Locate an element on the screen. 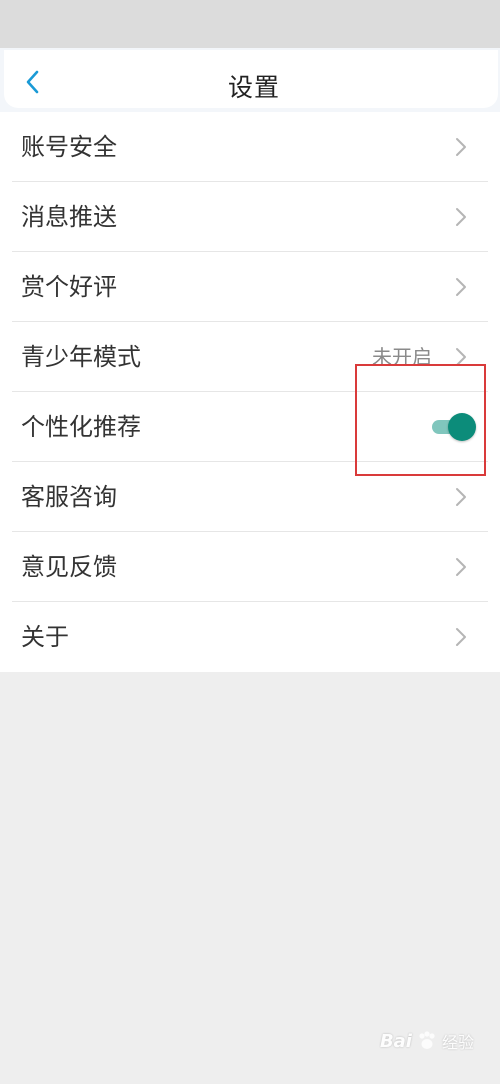 The image size is (500, 1084). row-label: 青少年模式 is located at coordinates (81, 357).